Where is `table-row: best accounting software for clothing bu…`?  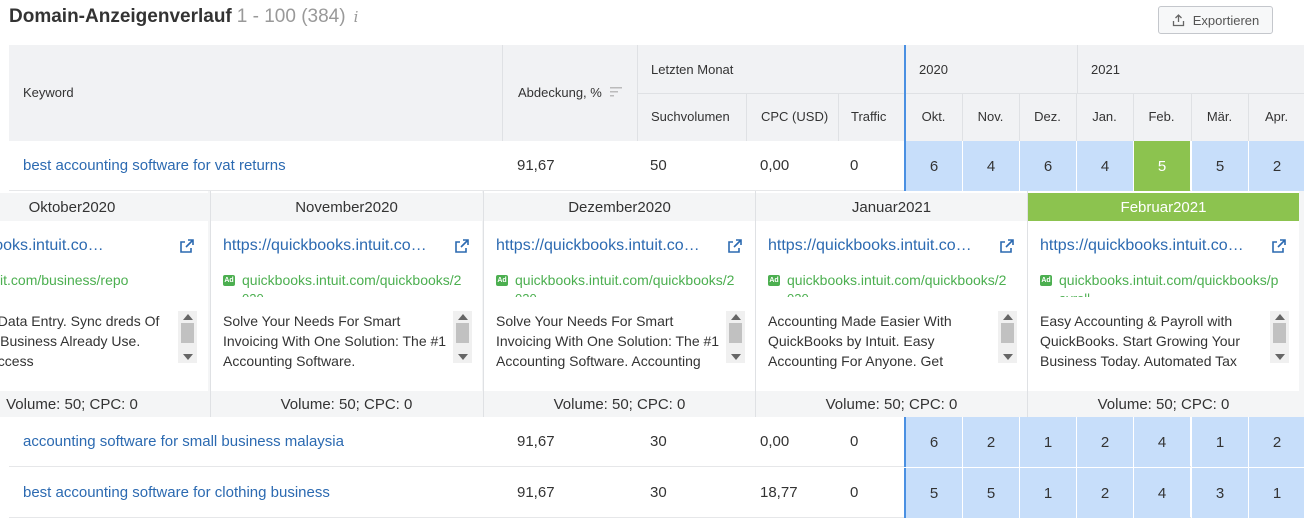 table-row: best accounting software for clothing bu… is located at coordinates (656, 493).